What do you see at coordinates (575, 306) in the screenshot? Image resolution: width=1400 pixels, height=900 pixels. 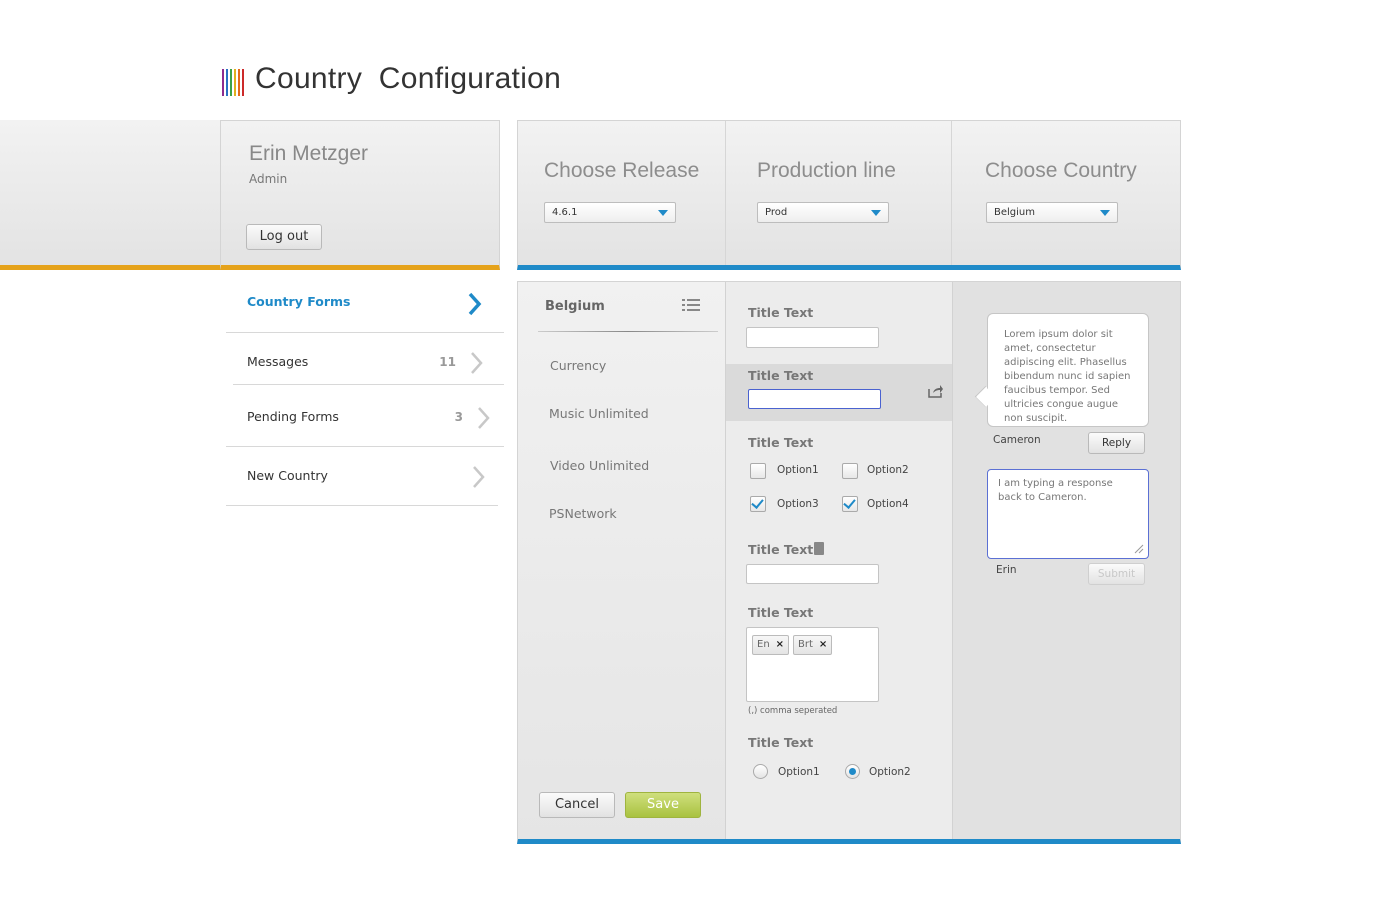 I see `country-panel-title: Belgium` at bounding box center [575, 306].